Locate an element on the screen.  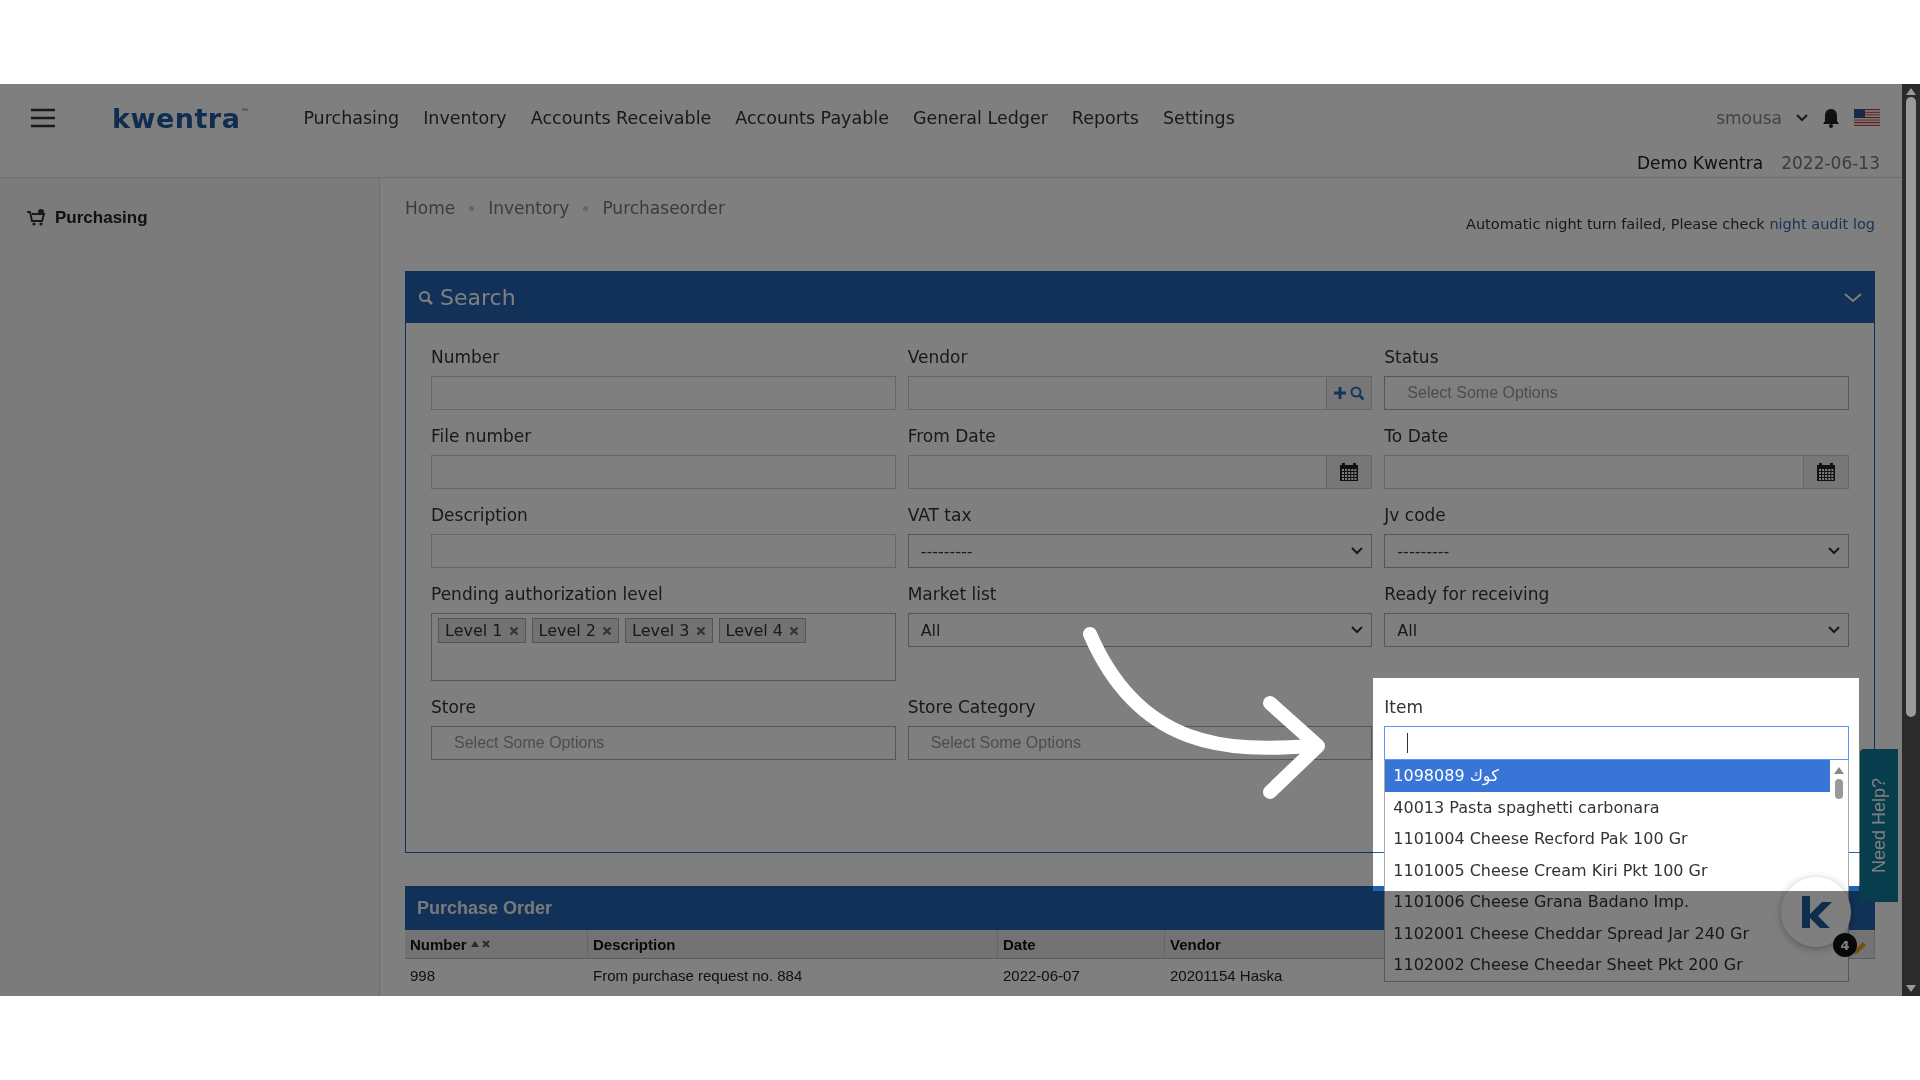
field-label: VAT tax is located at coordinates (940, 516).